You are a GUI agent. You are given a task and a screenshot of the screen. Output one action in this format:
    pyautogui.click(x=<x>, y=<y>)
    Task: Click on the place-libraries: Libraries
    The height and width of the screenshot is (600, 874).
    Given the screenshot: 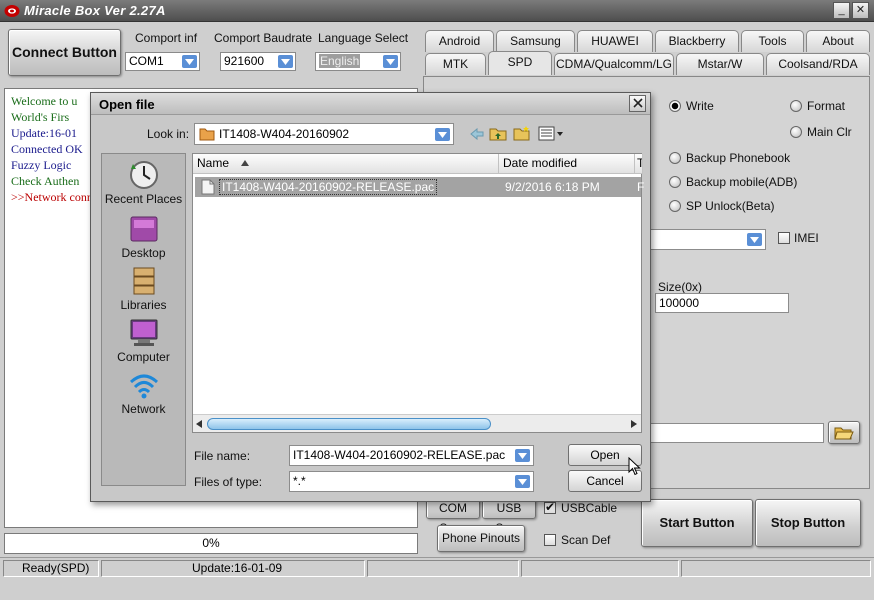 What is the action you would take?
    pyautogui.click(x=143, y=289)
    